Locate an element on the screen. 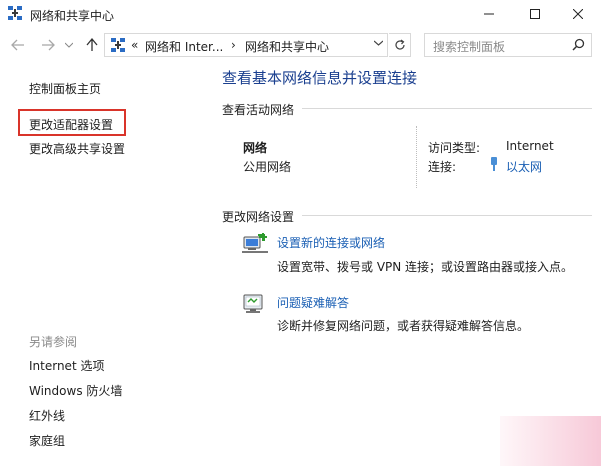  refresh-button is located at coordinates (400, 45).